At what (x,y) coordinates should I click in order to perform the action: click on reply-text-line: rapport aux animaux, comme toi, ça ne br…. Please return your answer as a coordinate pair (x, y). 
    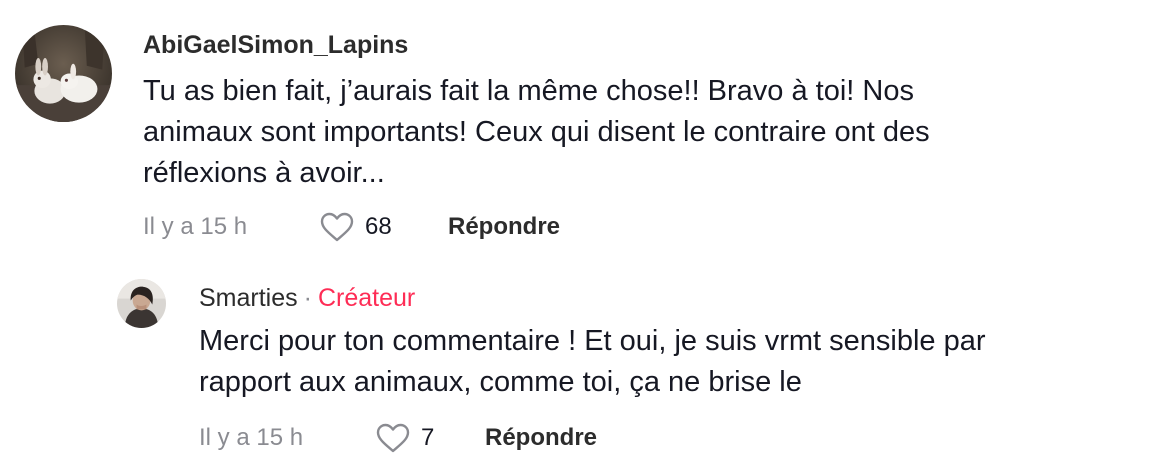
    Looking at the image, I should click on (500, 382).